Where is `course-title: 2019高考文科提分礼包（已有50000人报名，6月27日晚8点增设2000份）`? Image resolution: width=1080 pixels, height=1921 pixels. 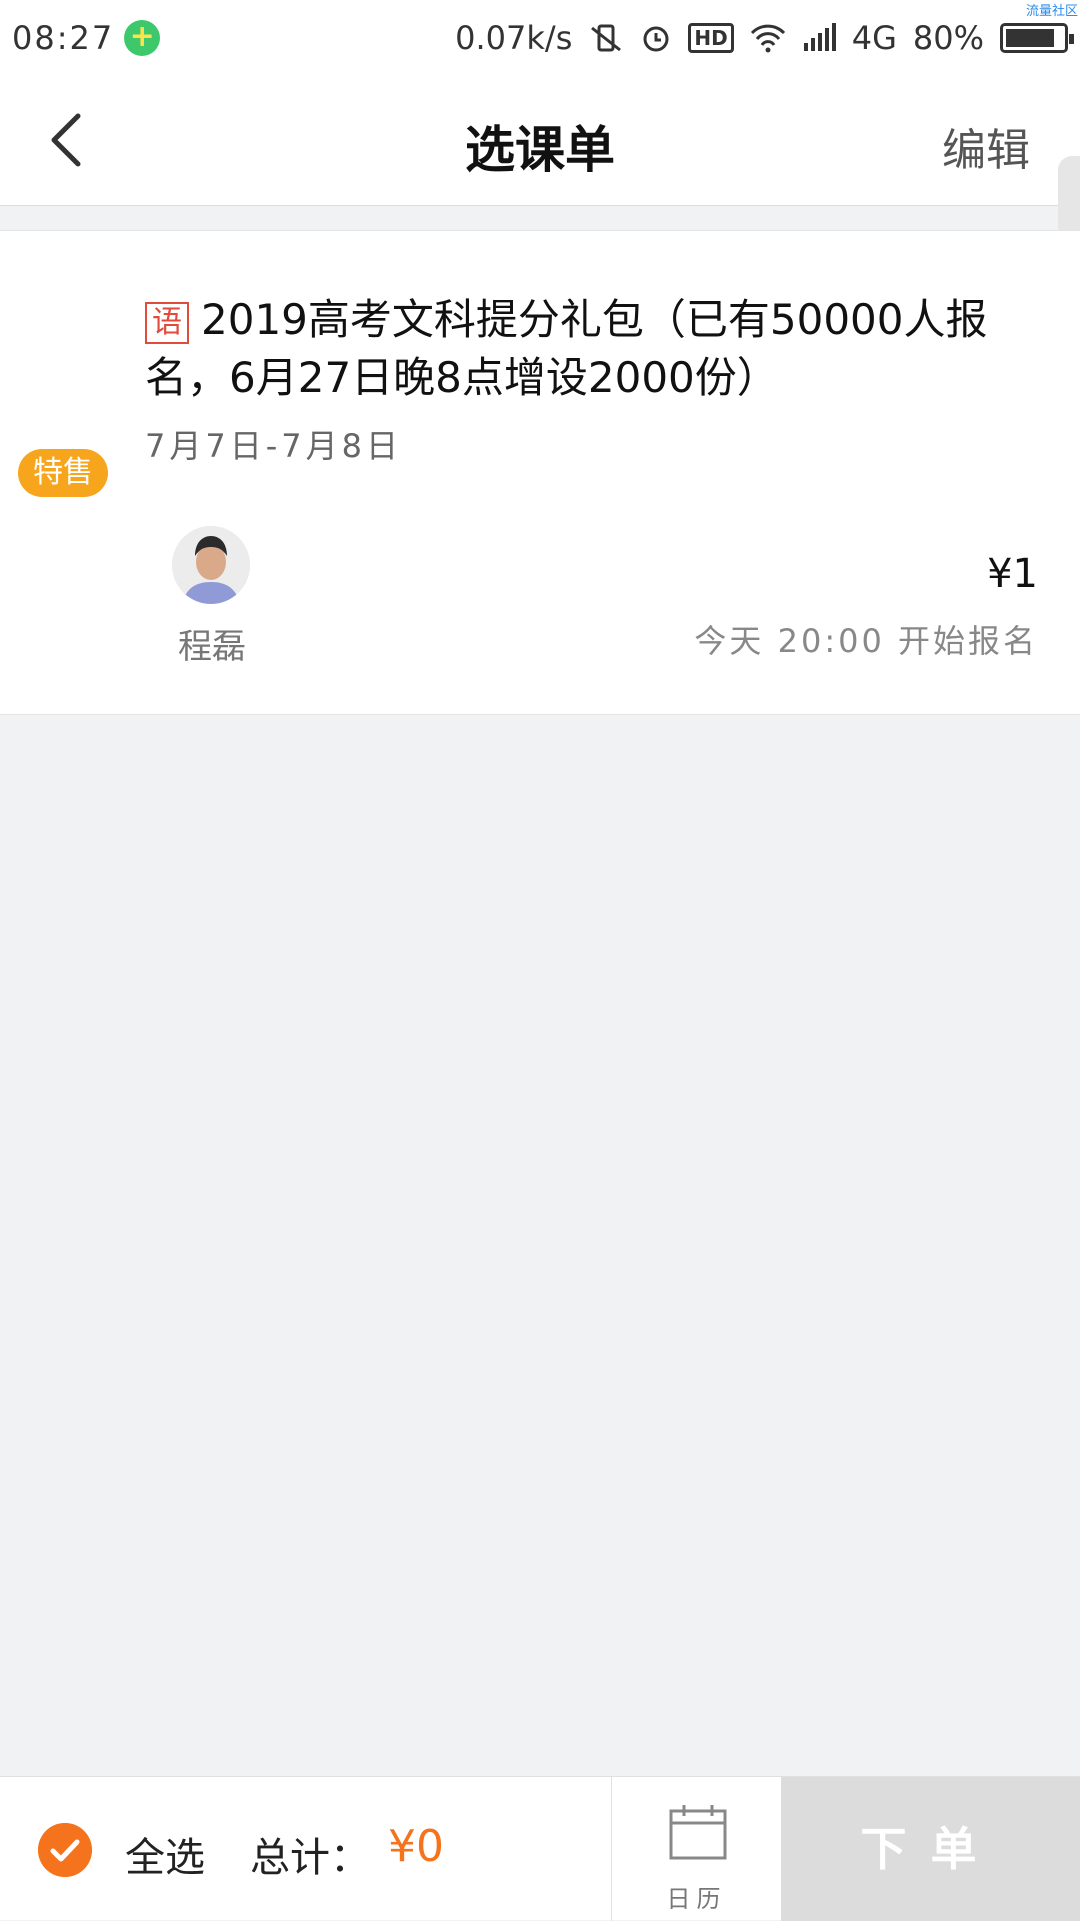
course-title: 2019高考文科提分礼包（已有50000人报名，6月27日晚8点增设2000份） is located at coordinates (566, 348).